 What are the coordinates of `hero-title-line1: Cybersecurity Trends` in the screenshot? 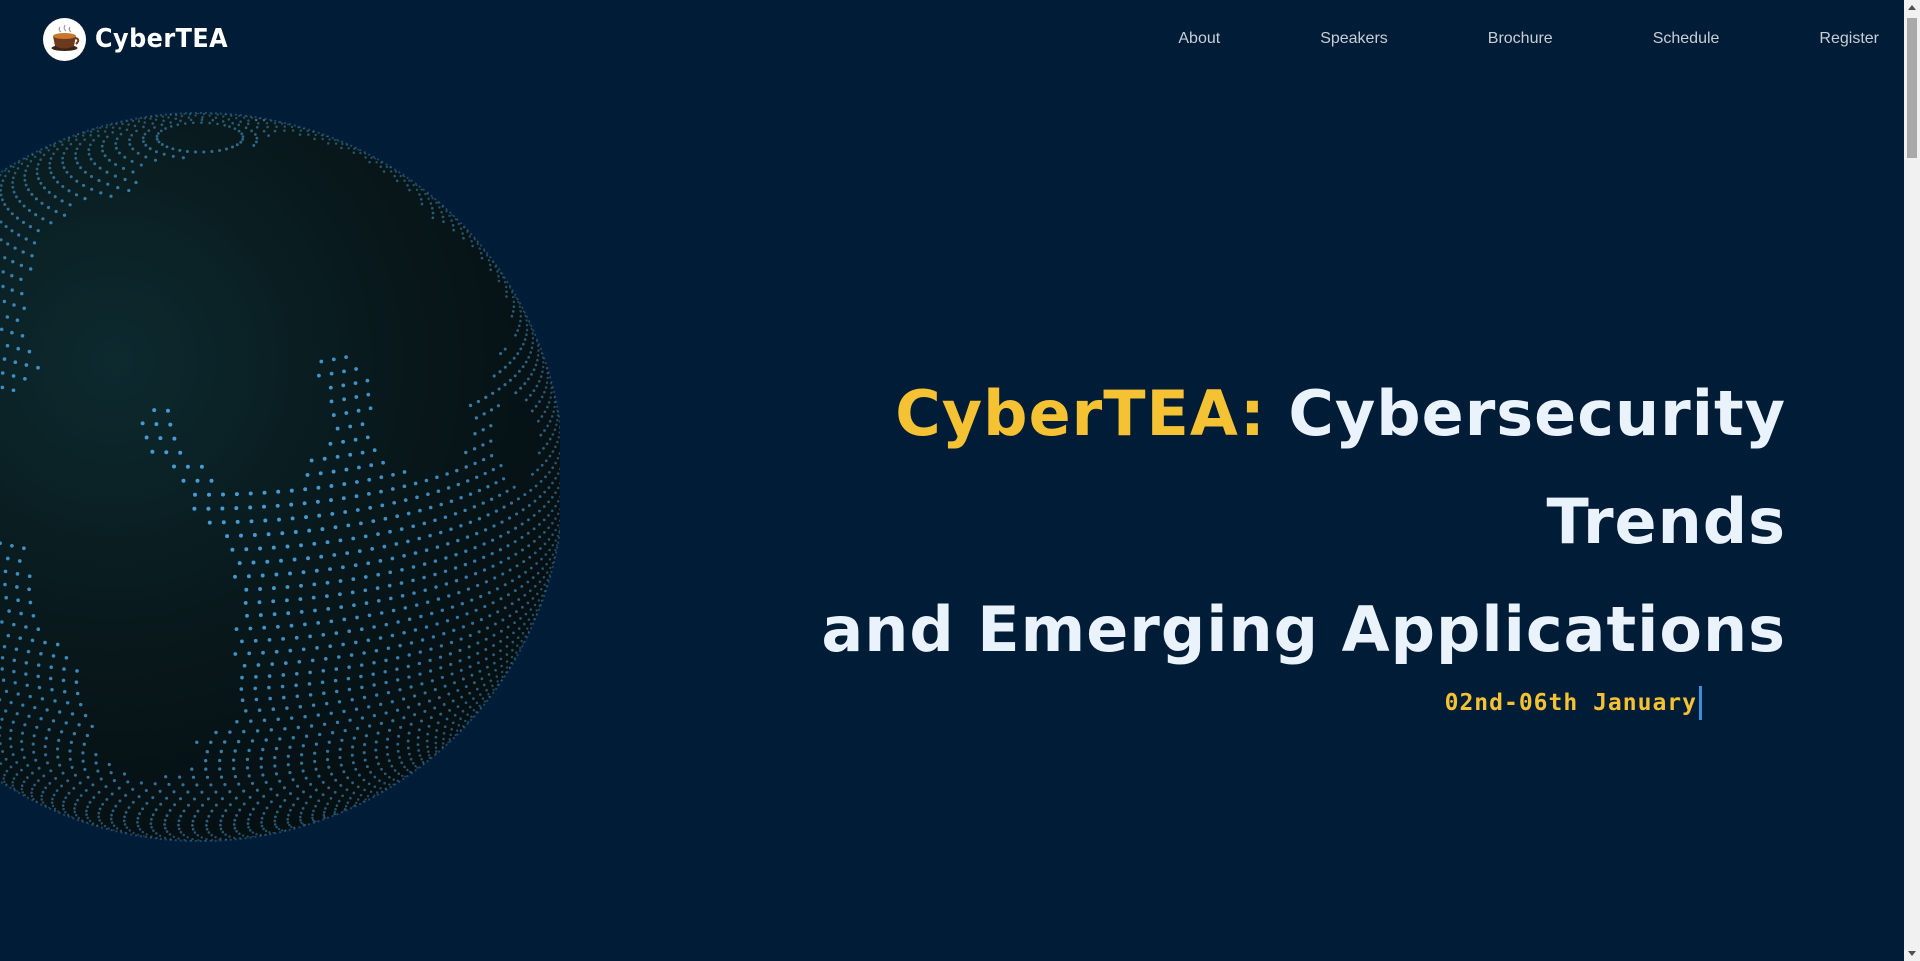 It's located at (1525, 467).